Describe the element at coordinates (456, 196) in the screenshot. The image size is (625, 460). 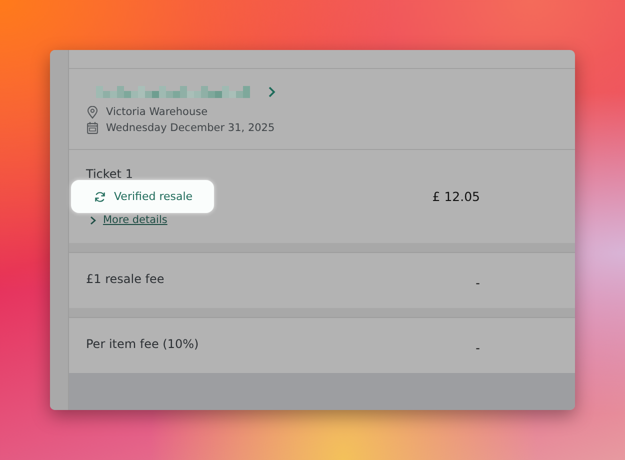
I see `ticket-price: £ 12.05` at that location.